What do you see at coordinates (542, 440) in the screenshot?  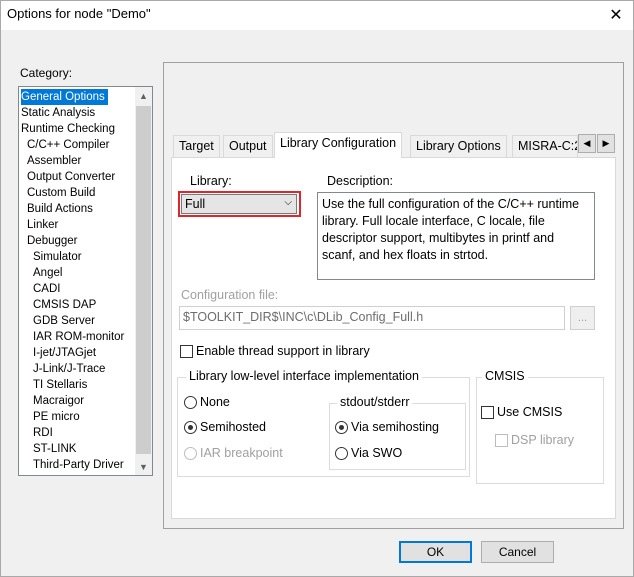 I see `dsp-library-label: DSP library` at bounding box center [542, 440].